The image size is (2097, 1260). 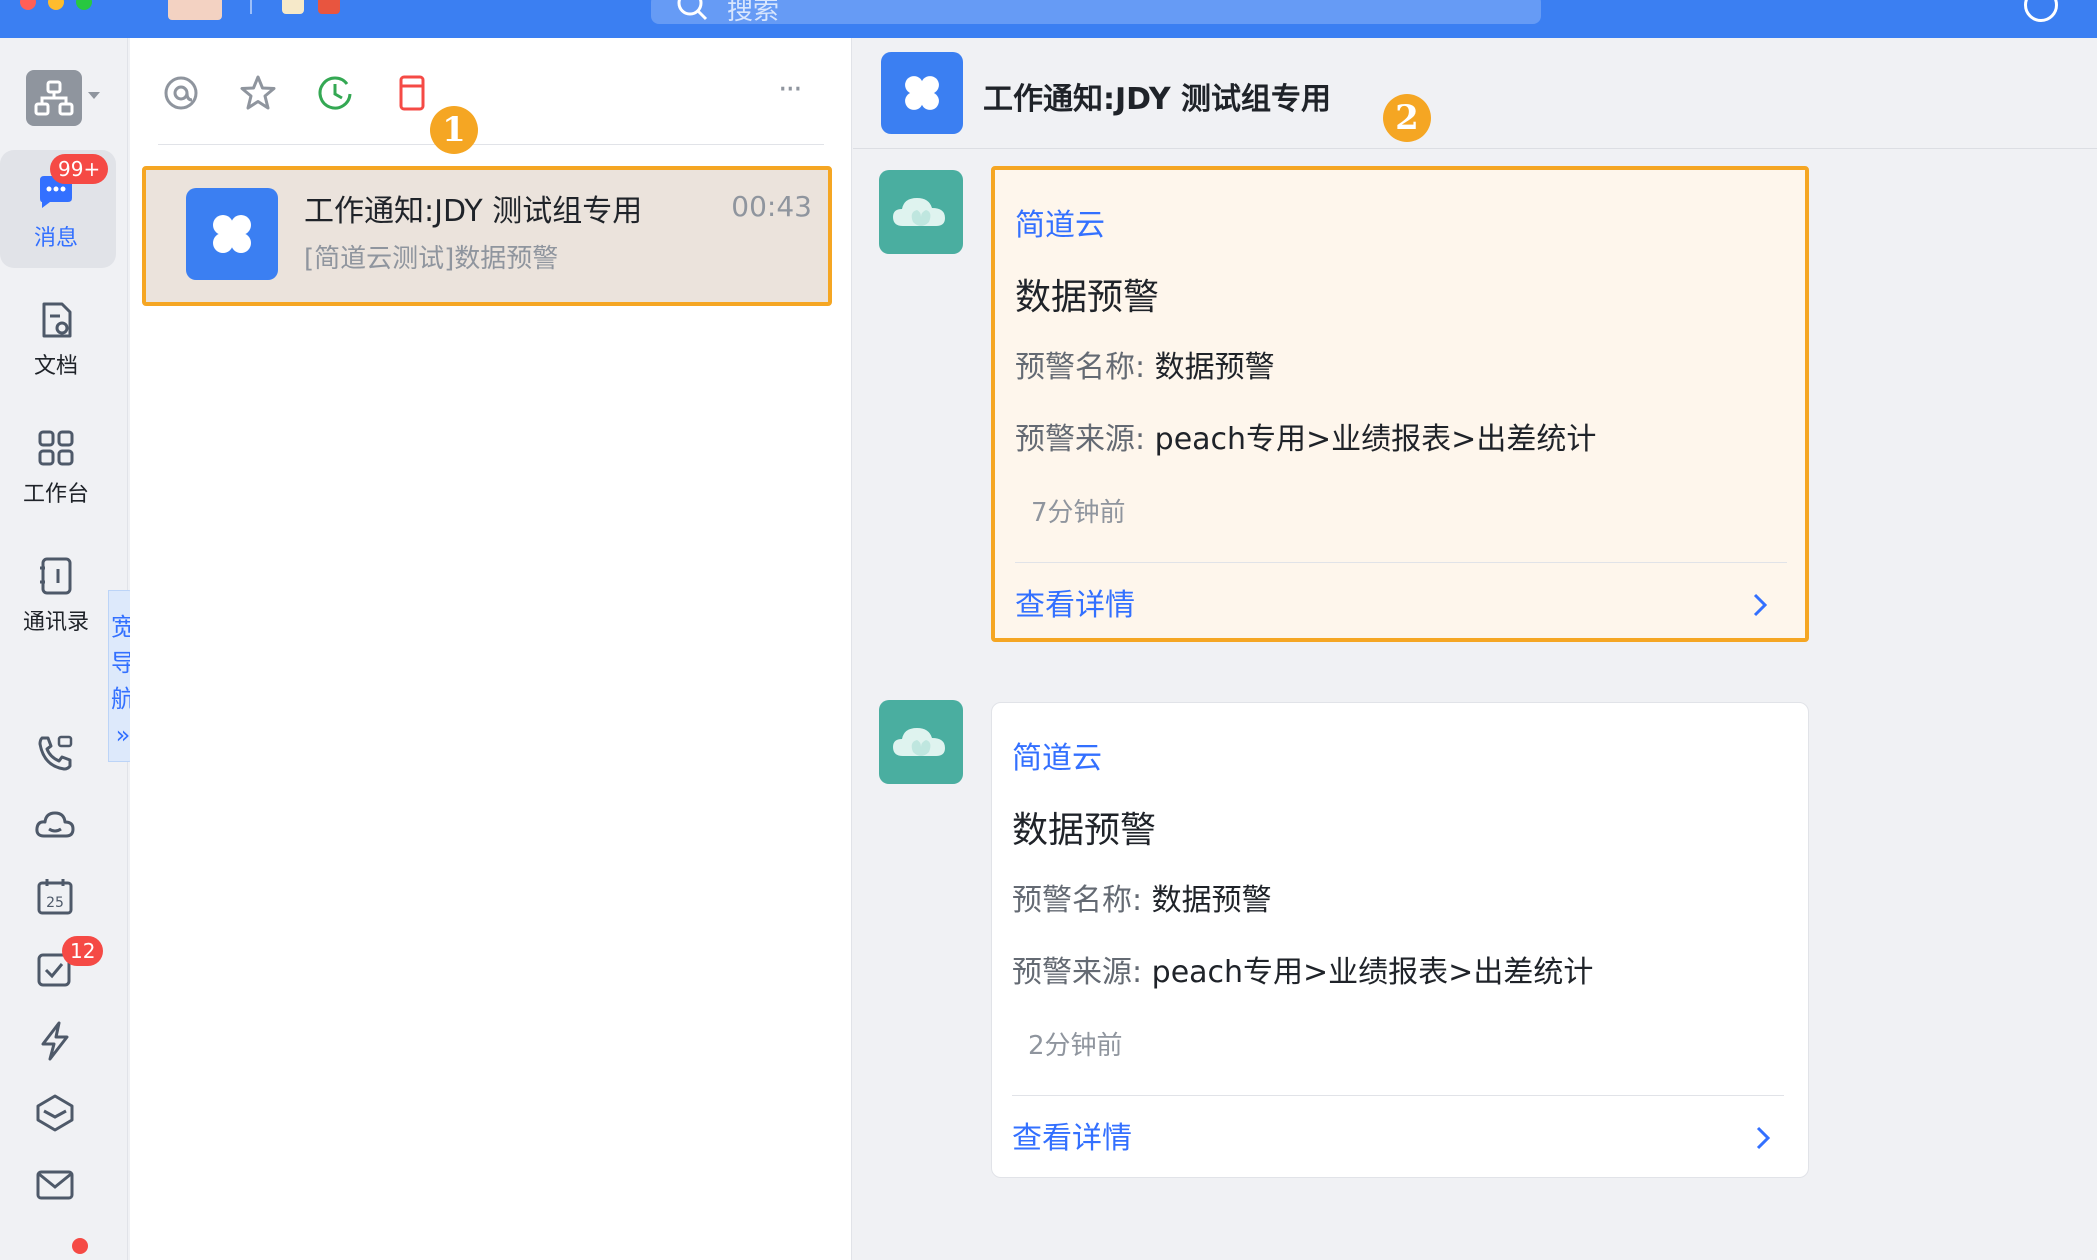 What do you see at coordinates (57, 320) in the screenshot?
I see `document-icon` at bounding box center [57, 320].